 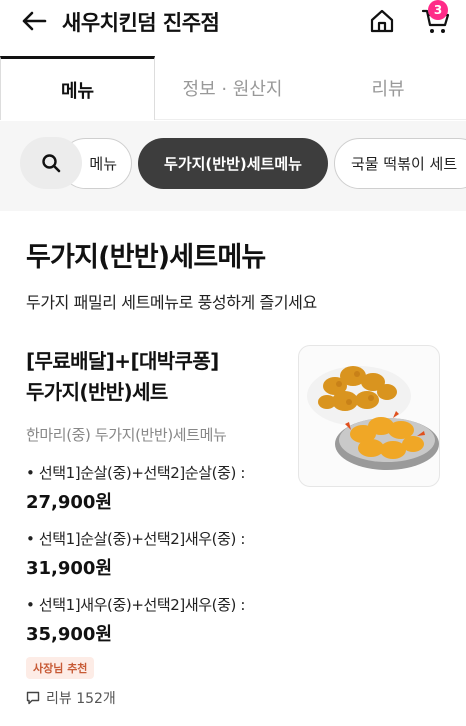 I want to click on food-photo, so click(x=373, y=418).